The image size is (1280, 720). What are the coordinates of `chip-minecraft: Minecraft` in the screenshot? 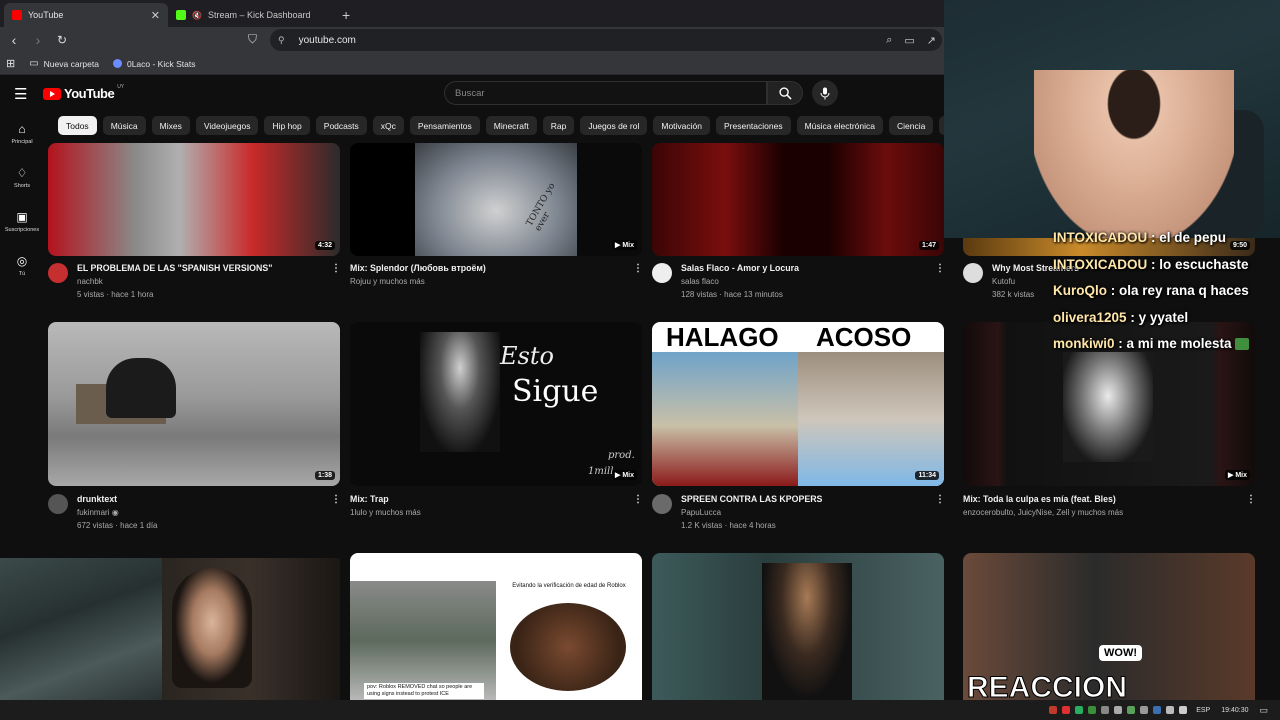 It's located at (511, 125).